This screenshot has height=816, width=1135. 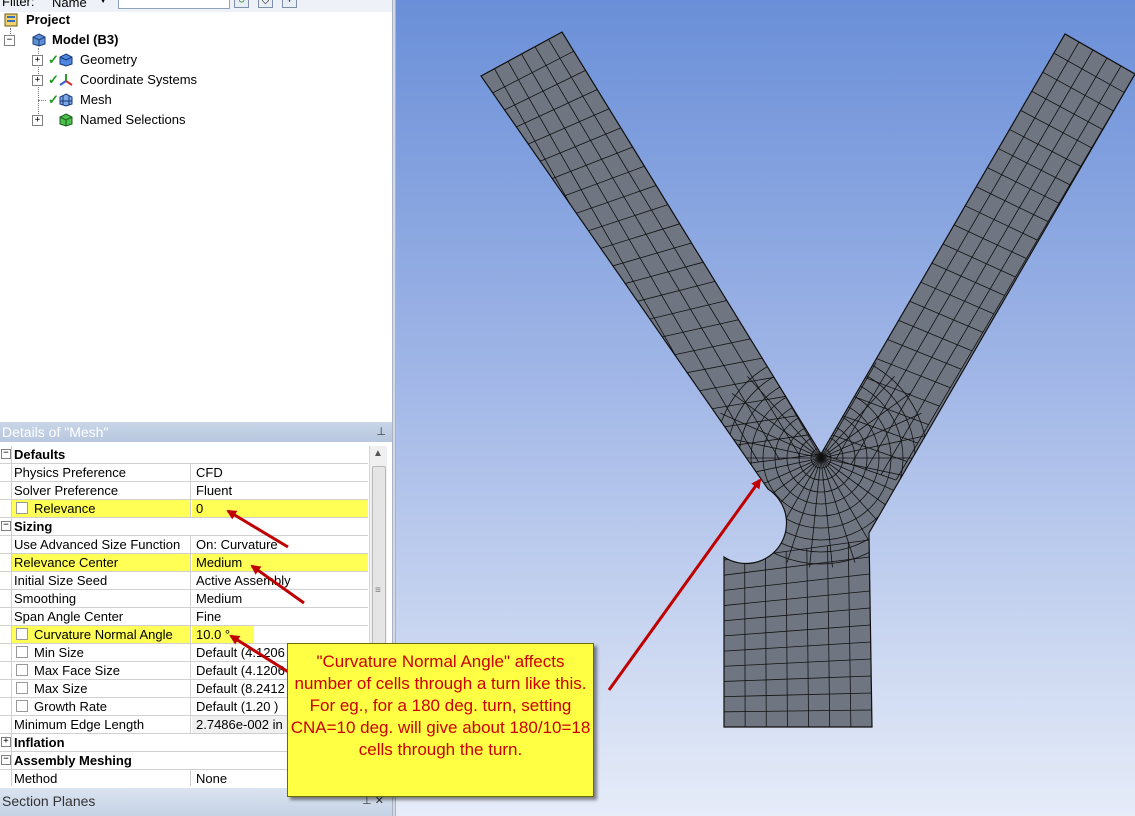 What do you see at coordinates (280, 472) in the screenshot?
I see `row-value: CFD` at bounding box center [280, 472].